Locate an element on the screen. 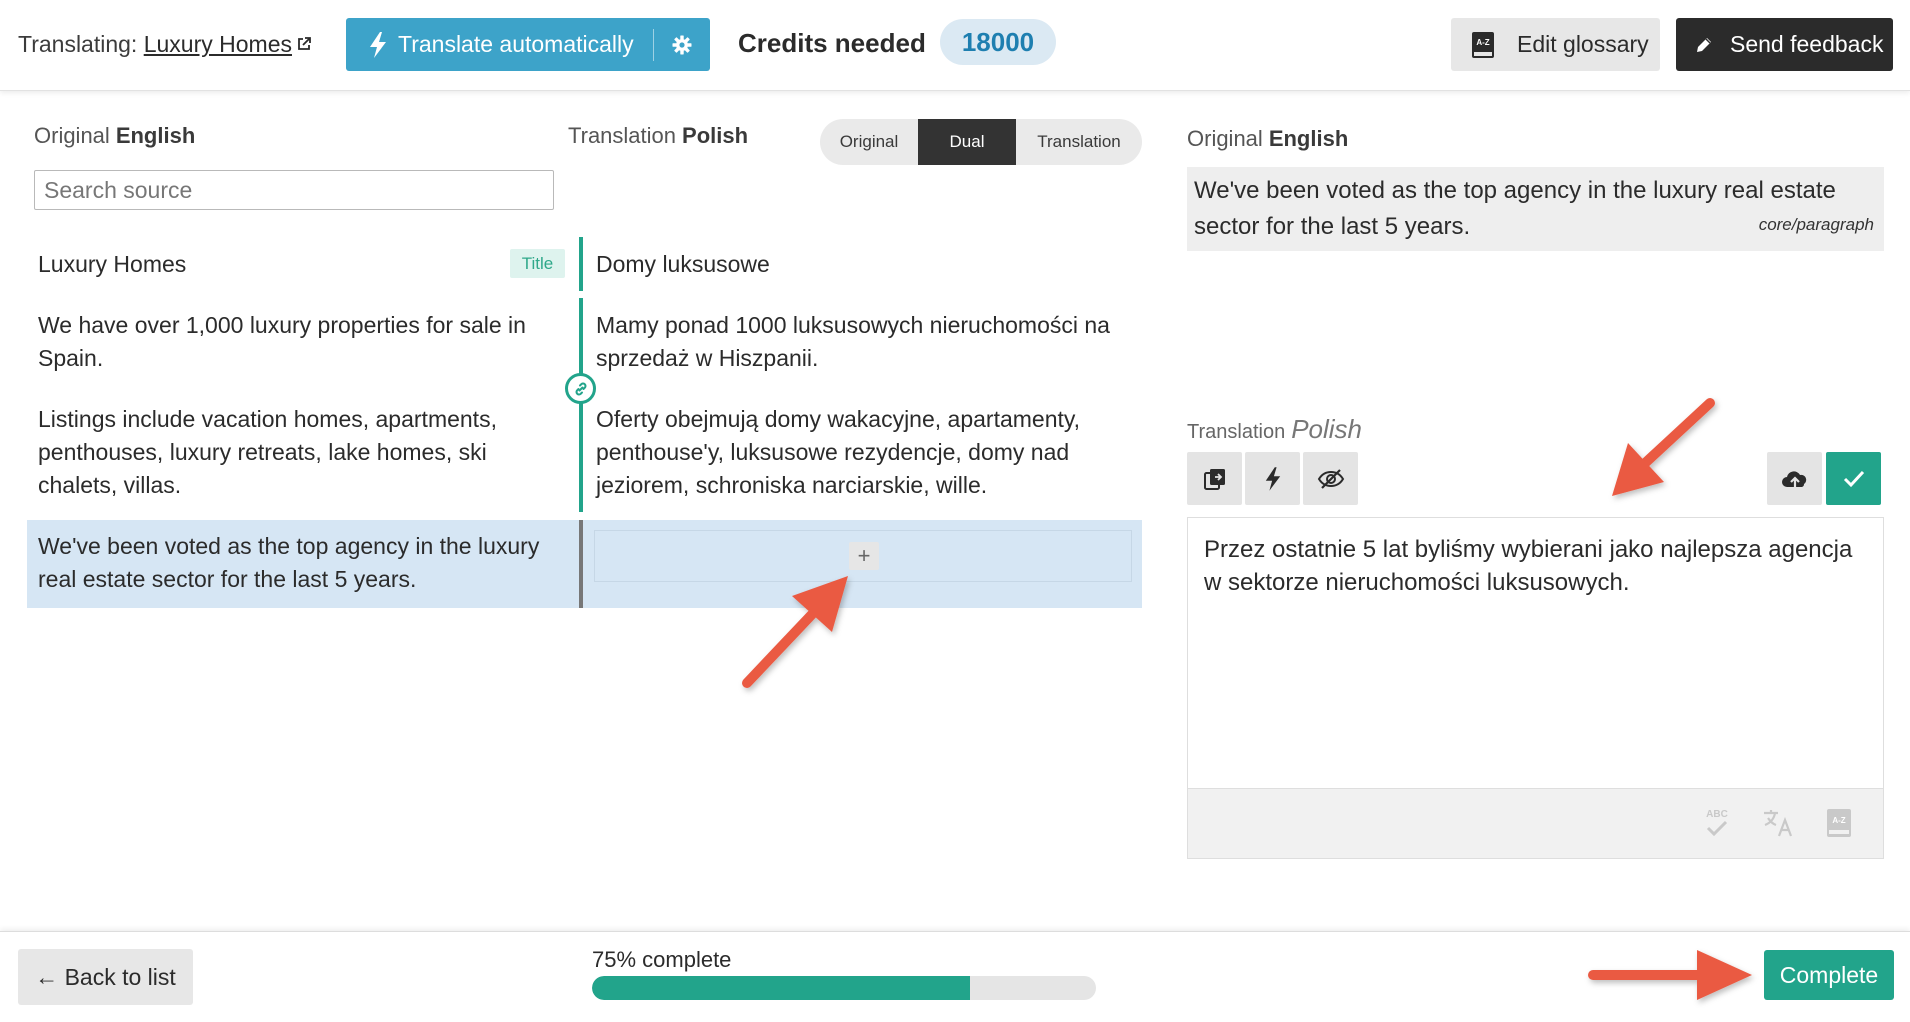 Image resolution: width=1910 pixels, height=1022 pixels. spellcheck-icon: ABC is located at coordinates (1717, 823).